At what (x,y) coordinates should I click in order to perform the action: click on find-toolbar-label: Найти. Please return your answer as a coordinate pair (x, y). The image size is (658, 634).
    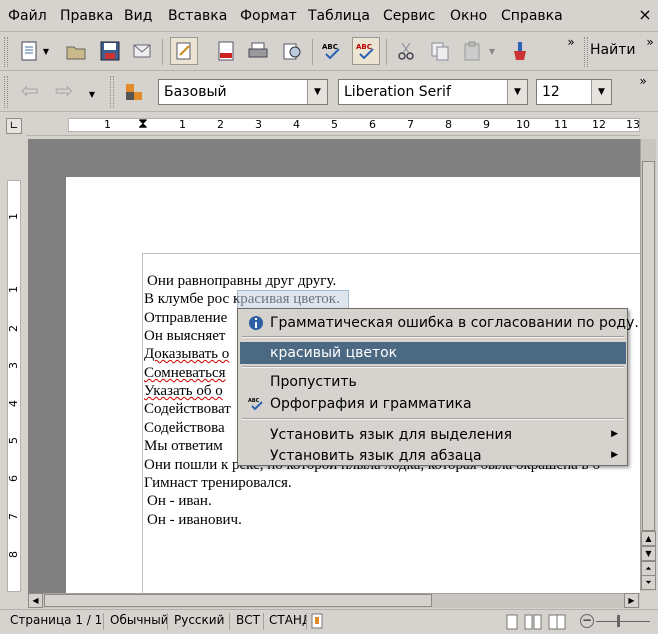
    Looking at the image, I should click on (612, 50).